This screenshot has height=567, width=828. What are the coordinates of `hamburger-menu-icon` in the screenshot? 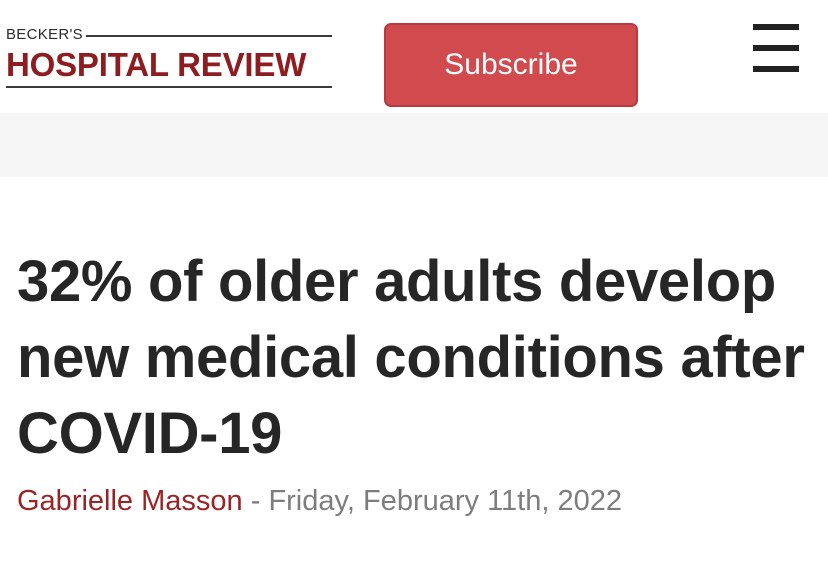 It's located at (776, 48).